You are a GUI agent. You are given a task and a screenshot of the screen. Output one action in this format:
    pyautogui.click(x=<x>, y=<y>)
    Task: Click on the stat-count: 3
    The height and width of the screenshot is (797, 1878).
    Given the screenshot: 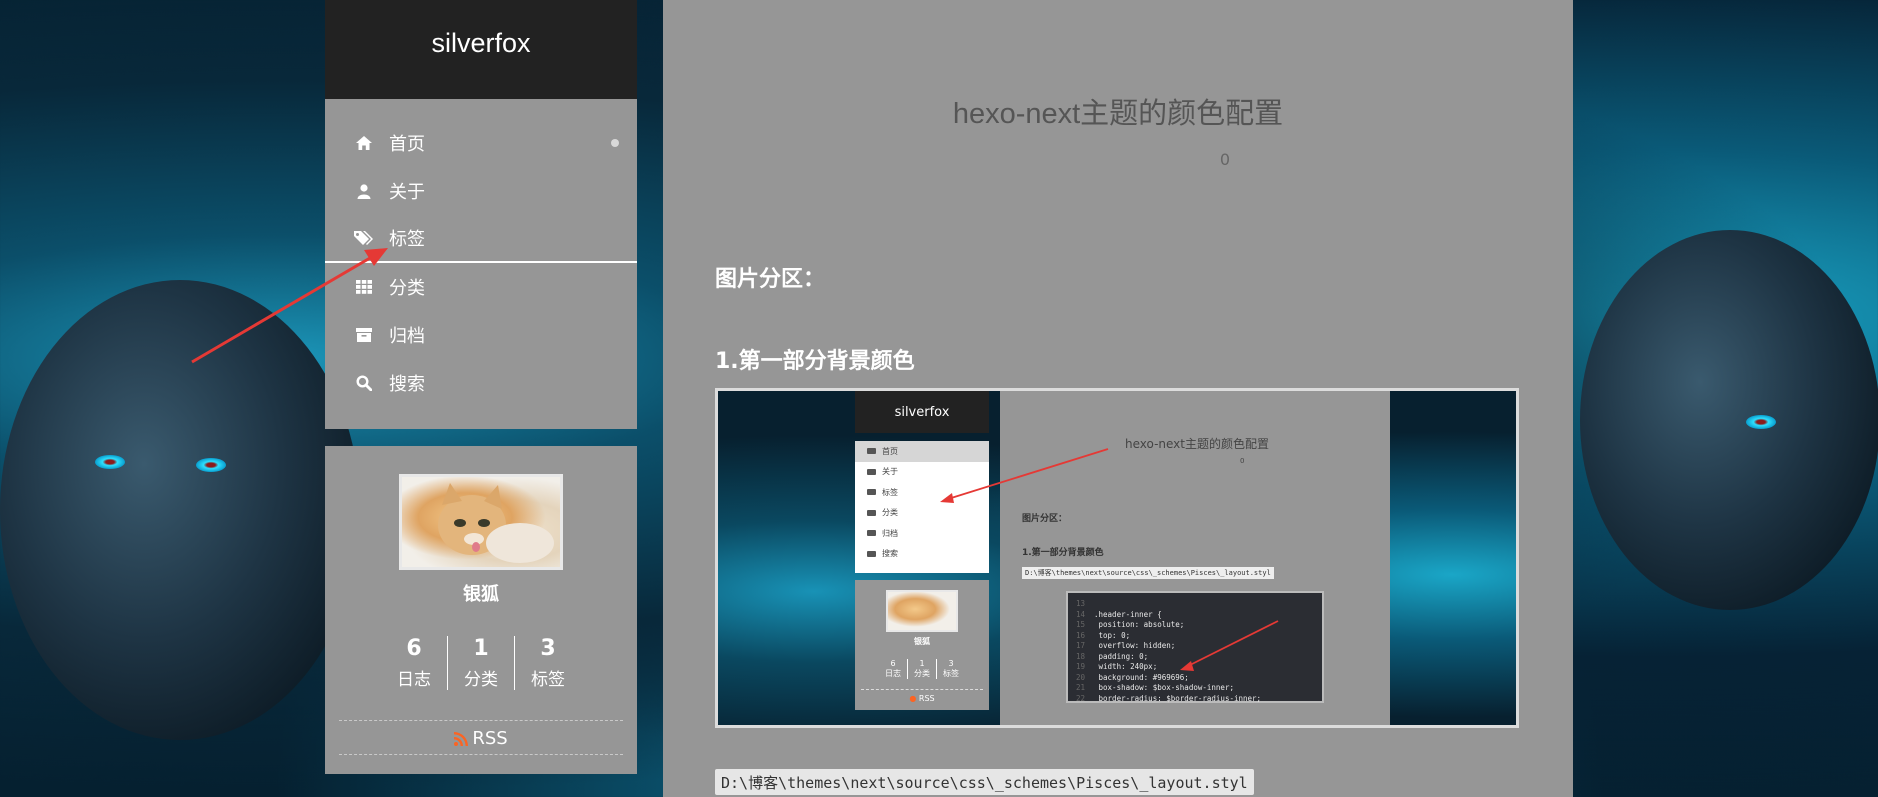 What is the action you would take?
    pyautogui.click(x=548, y=648)
    